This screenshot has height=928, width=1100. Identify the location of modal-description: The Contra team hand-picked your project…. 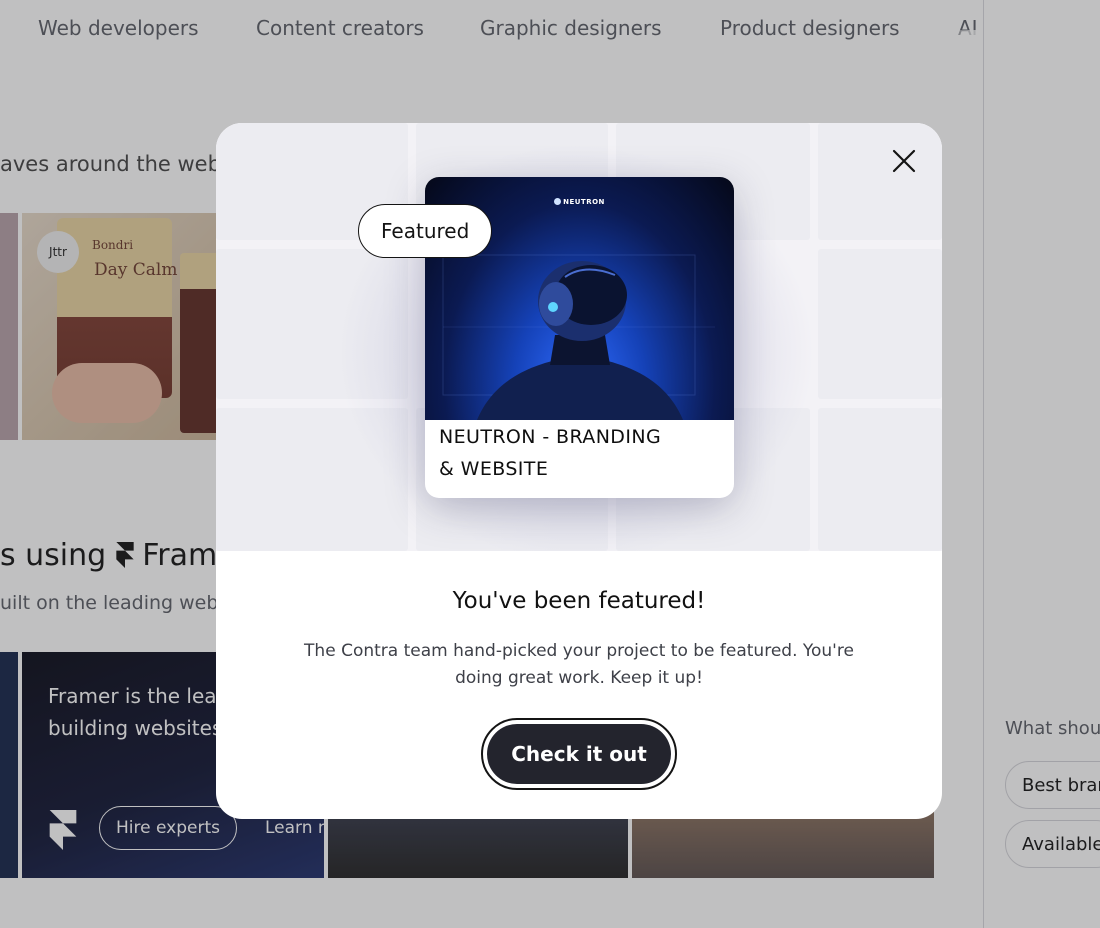
(579, 664).